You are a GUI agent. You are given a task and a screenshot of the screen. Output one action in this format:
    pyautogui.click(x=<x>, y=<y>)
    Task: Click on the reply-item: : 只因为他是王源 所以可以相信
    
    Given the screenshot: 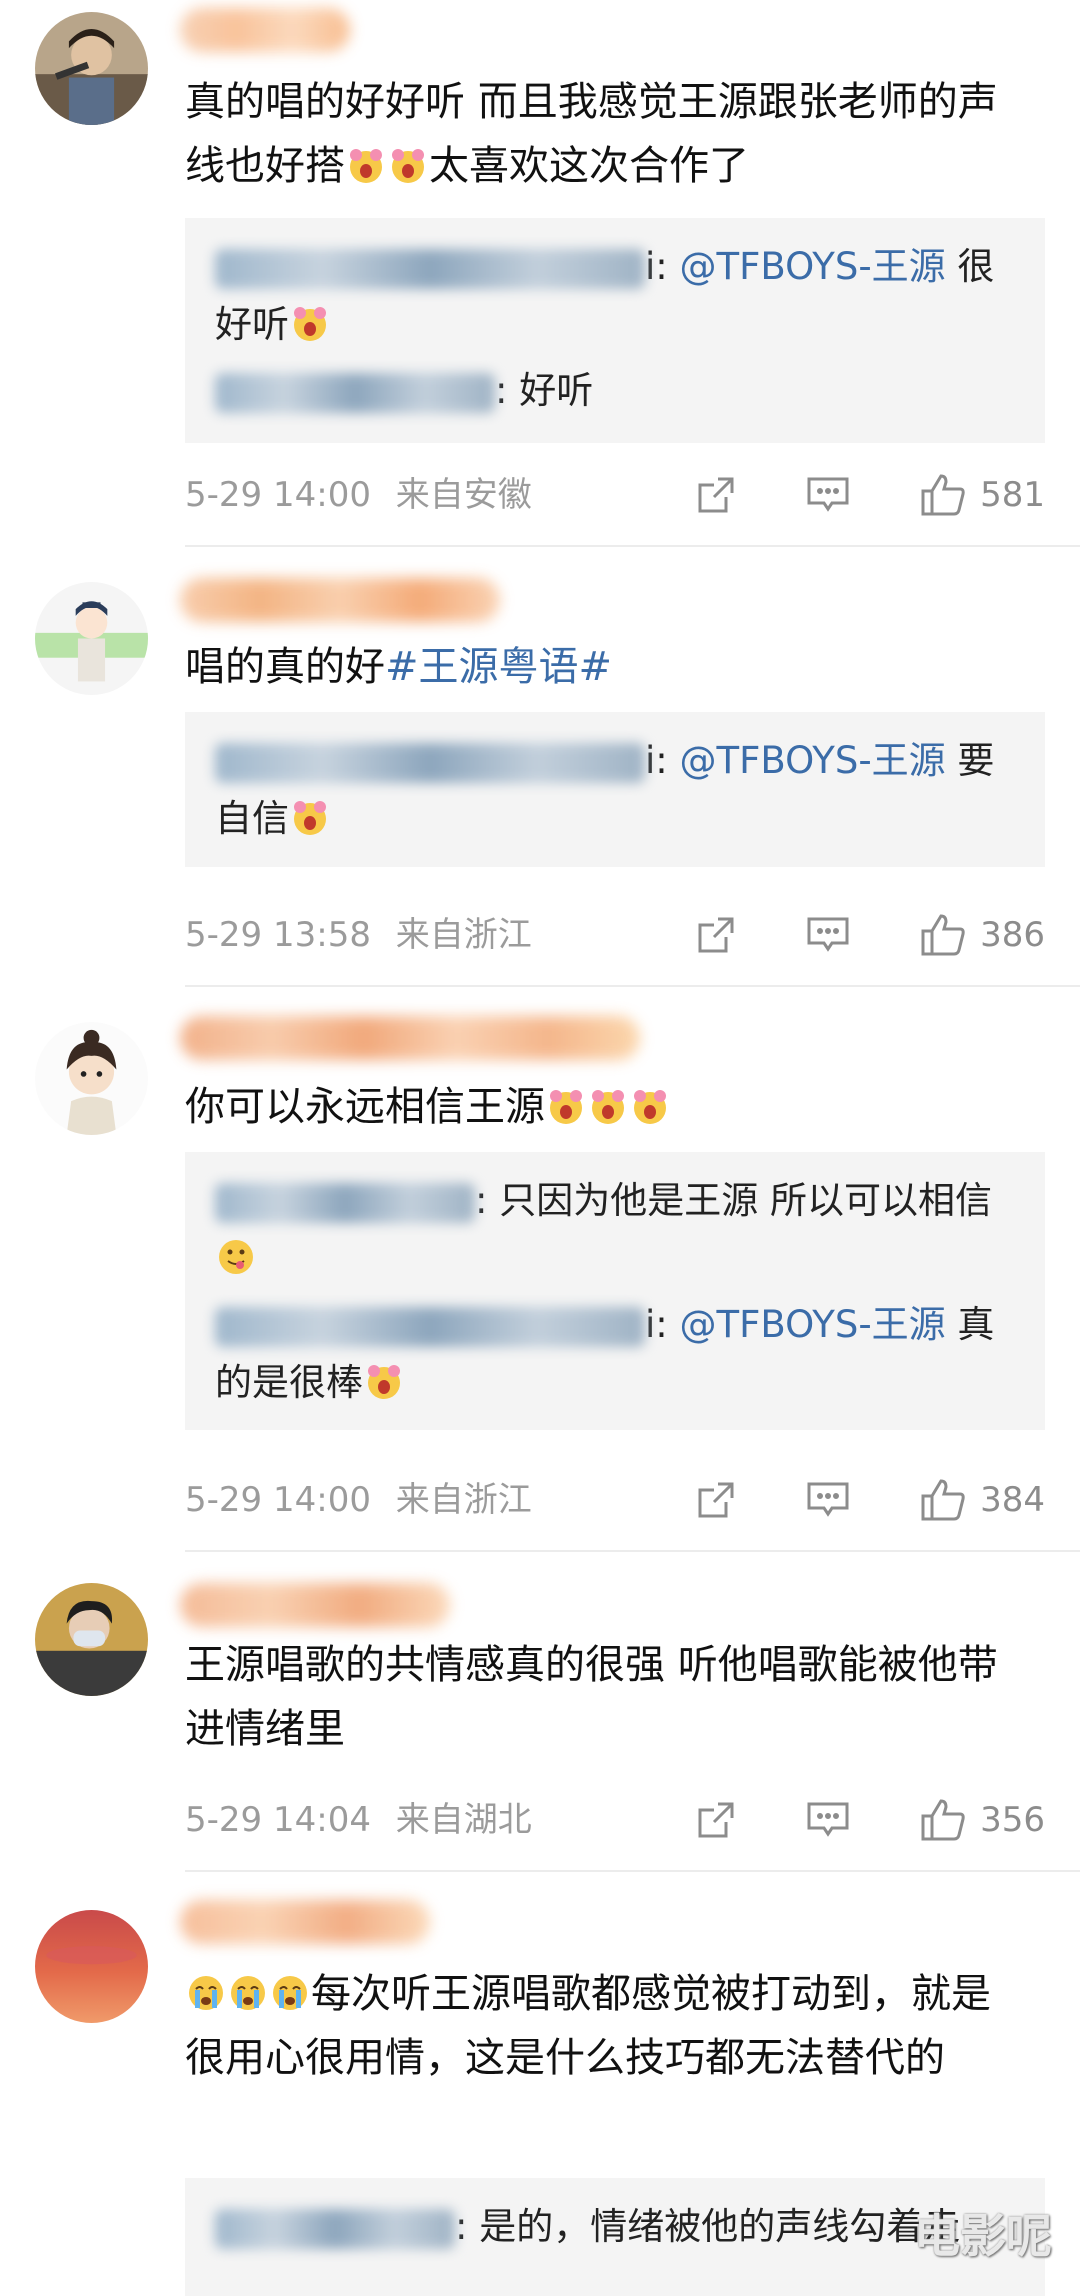 What is the action you would take?
    pyautogui.click(x=615, y=1230)
    